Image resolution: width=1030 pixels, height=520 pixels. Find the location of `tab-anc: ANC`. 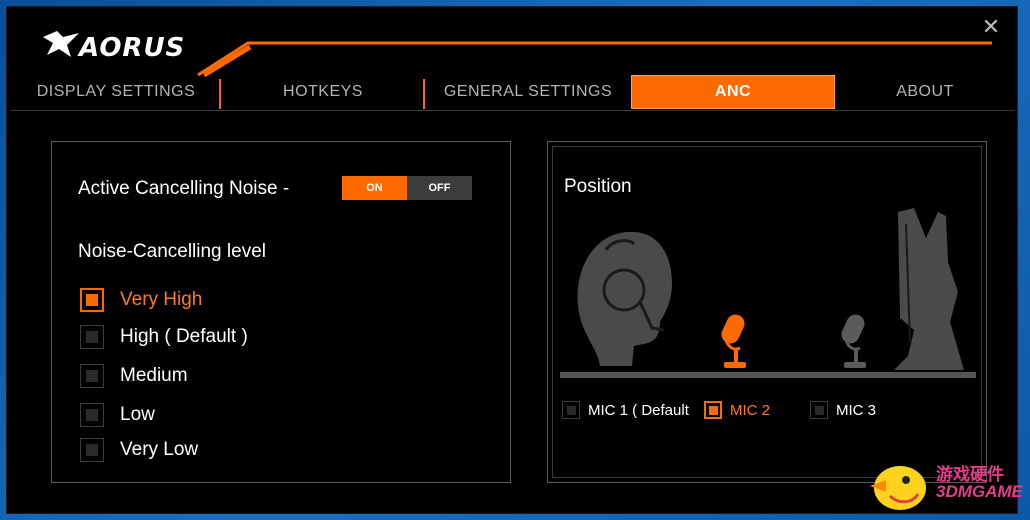

tab-anc: ANC is located at coordinates (733, 92).